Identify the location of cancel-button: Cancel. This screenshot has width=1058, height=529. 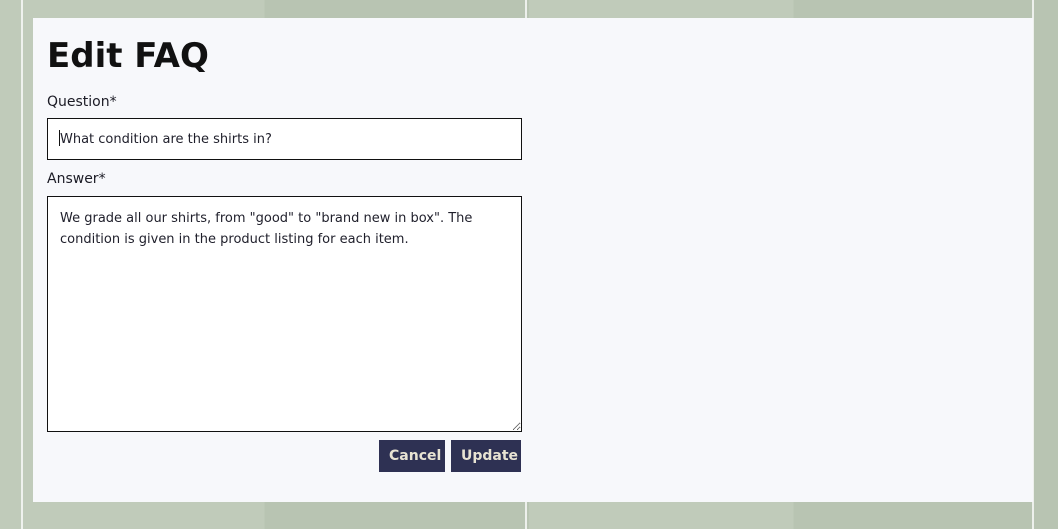
(412, 456).